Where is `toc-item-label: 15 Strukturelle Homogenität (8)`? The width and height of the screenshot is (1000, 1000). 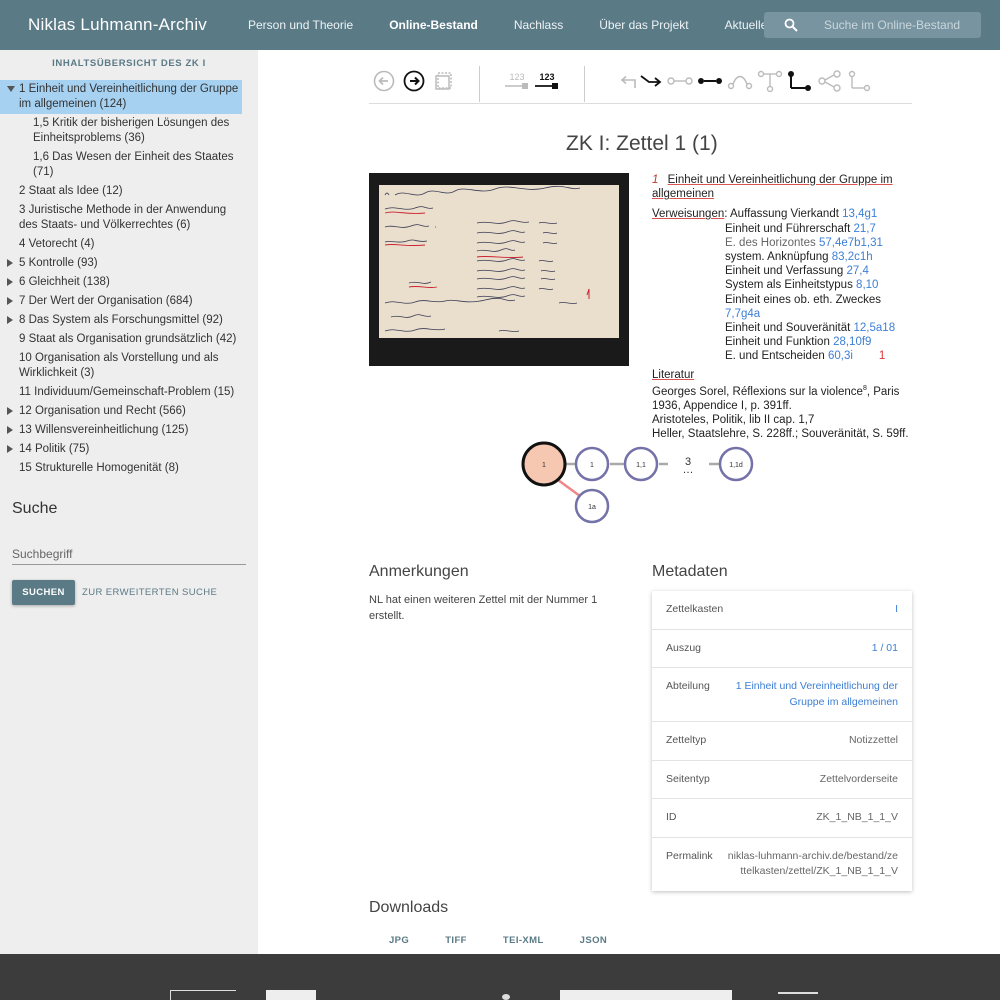 toc-item-label: 15 Strukturelle Homogenität (8) is located at coordinates (99, 468).